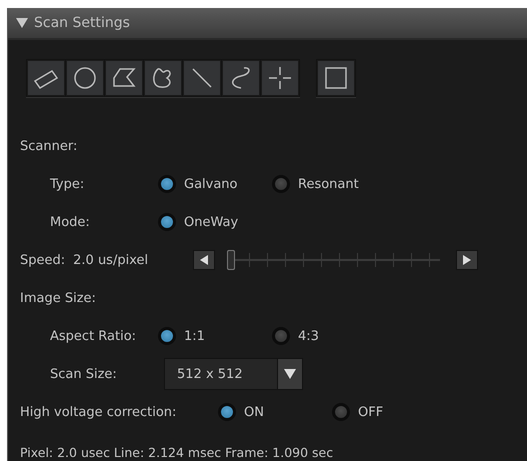  What do you see at coordinates (211, 222) in the screenshot?
I see `option-label: OneWay` at bounding box center [211, 222].